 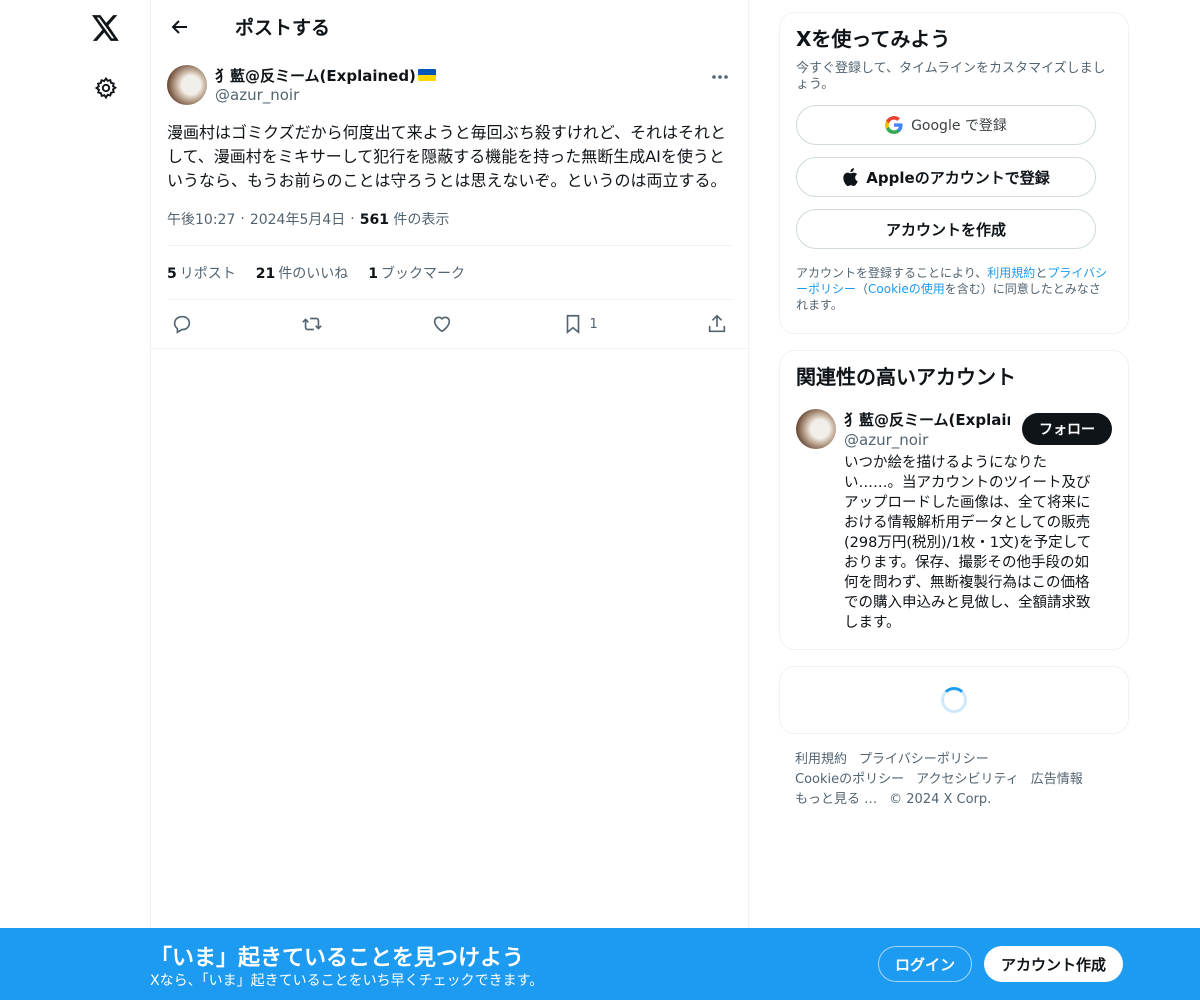 What do you see at coordinates (283, 28) in the screenshot?
I see `page-title: ポストする` at bounding box center [283, 28].